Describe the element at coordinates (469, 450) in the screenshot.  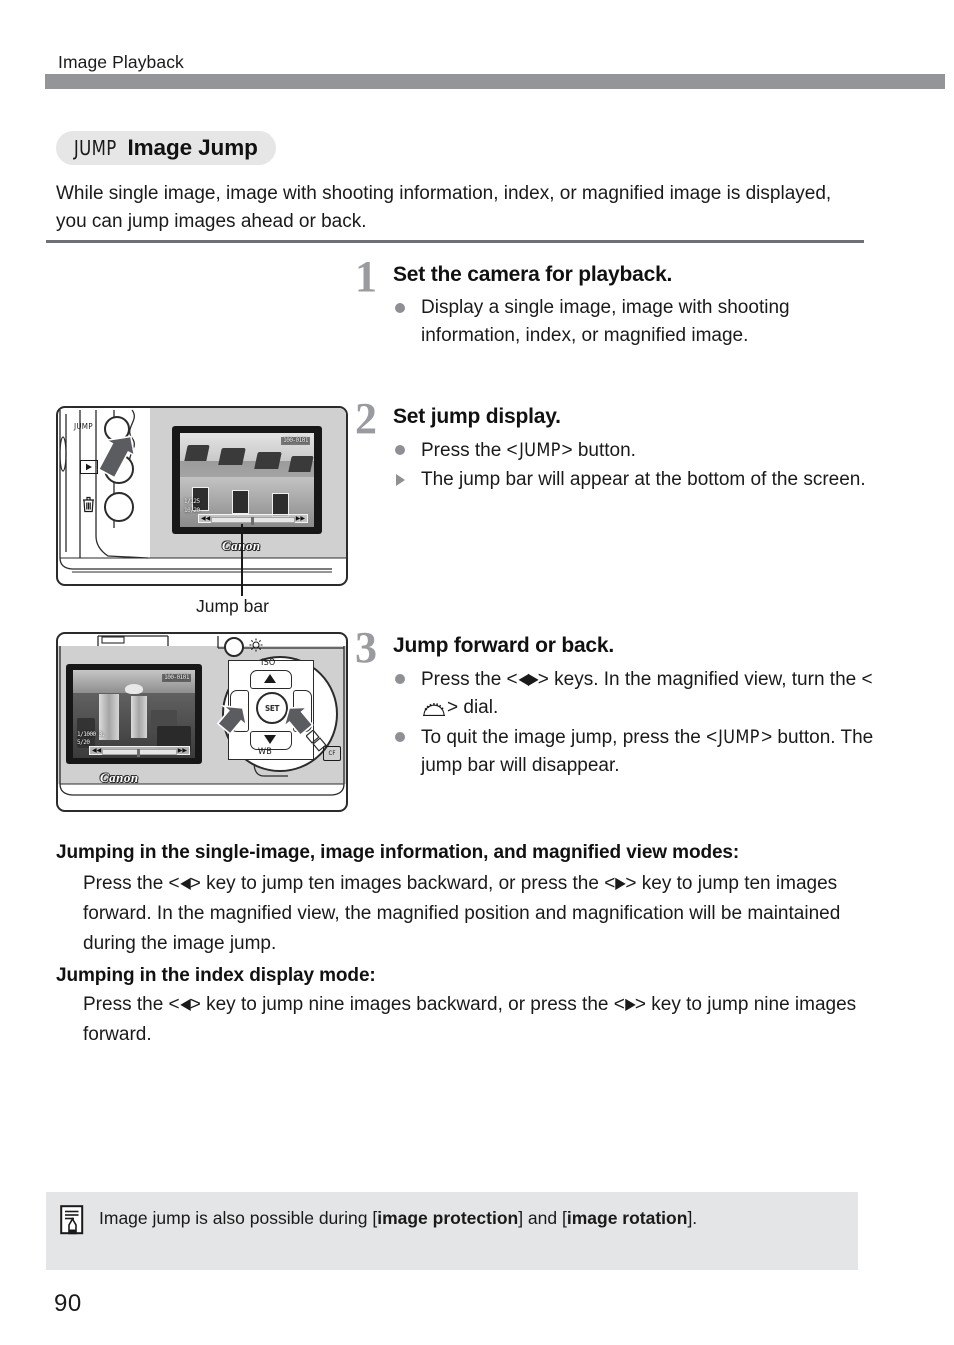
I see `step-2-item-1-pre: Press the <` at that location.